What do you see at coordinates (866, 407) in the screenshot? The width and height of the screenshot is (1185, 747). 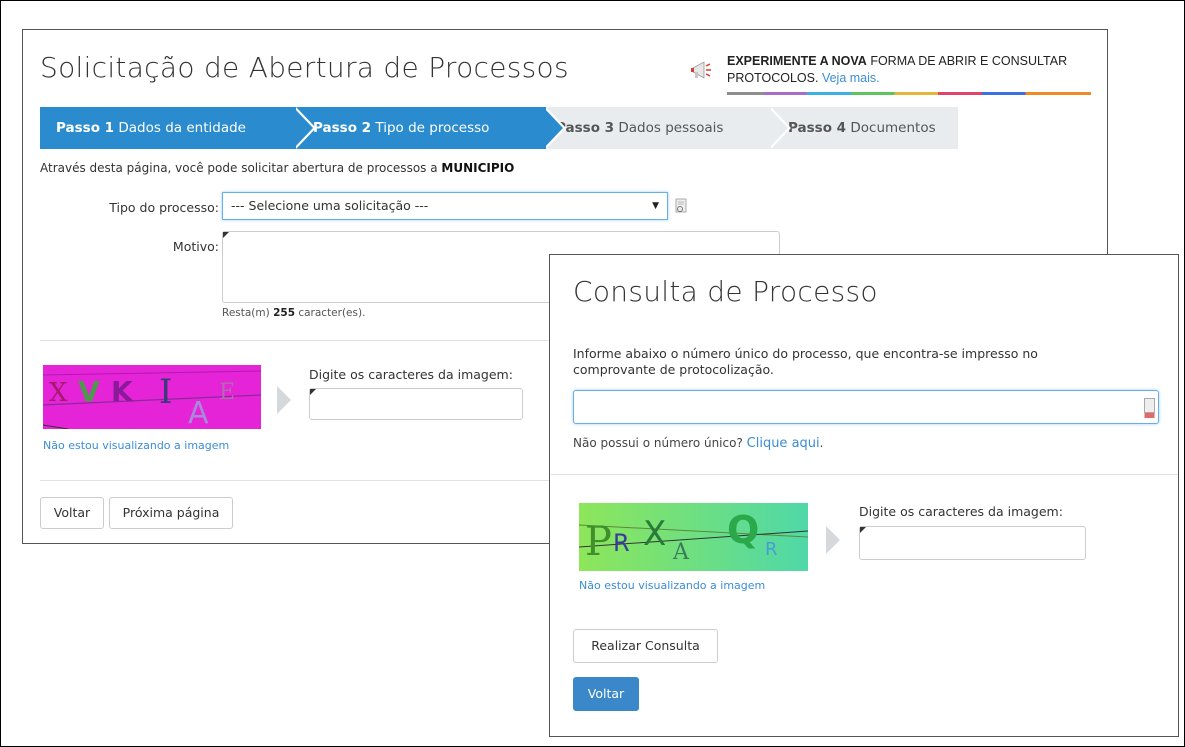 I see `process-number-input` at bounding box center [866, 407].